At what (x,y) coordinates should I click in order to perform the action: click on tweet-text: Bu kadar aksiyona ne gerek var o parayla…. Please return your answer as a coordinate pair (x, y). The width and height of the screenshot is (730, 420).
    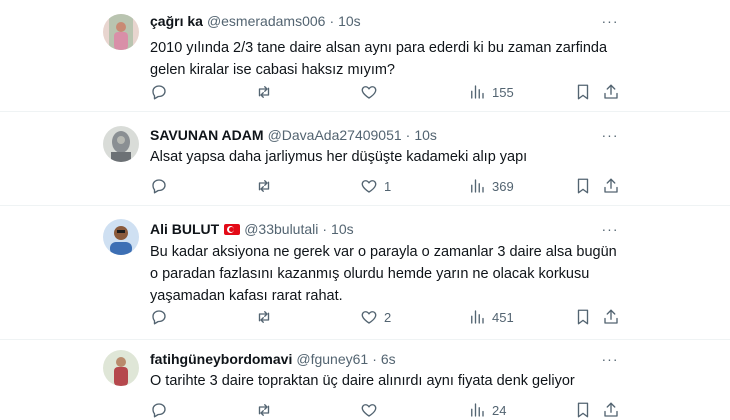
    Looking at the image, I should click on (383, 274).